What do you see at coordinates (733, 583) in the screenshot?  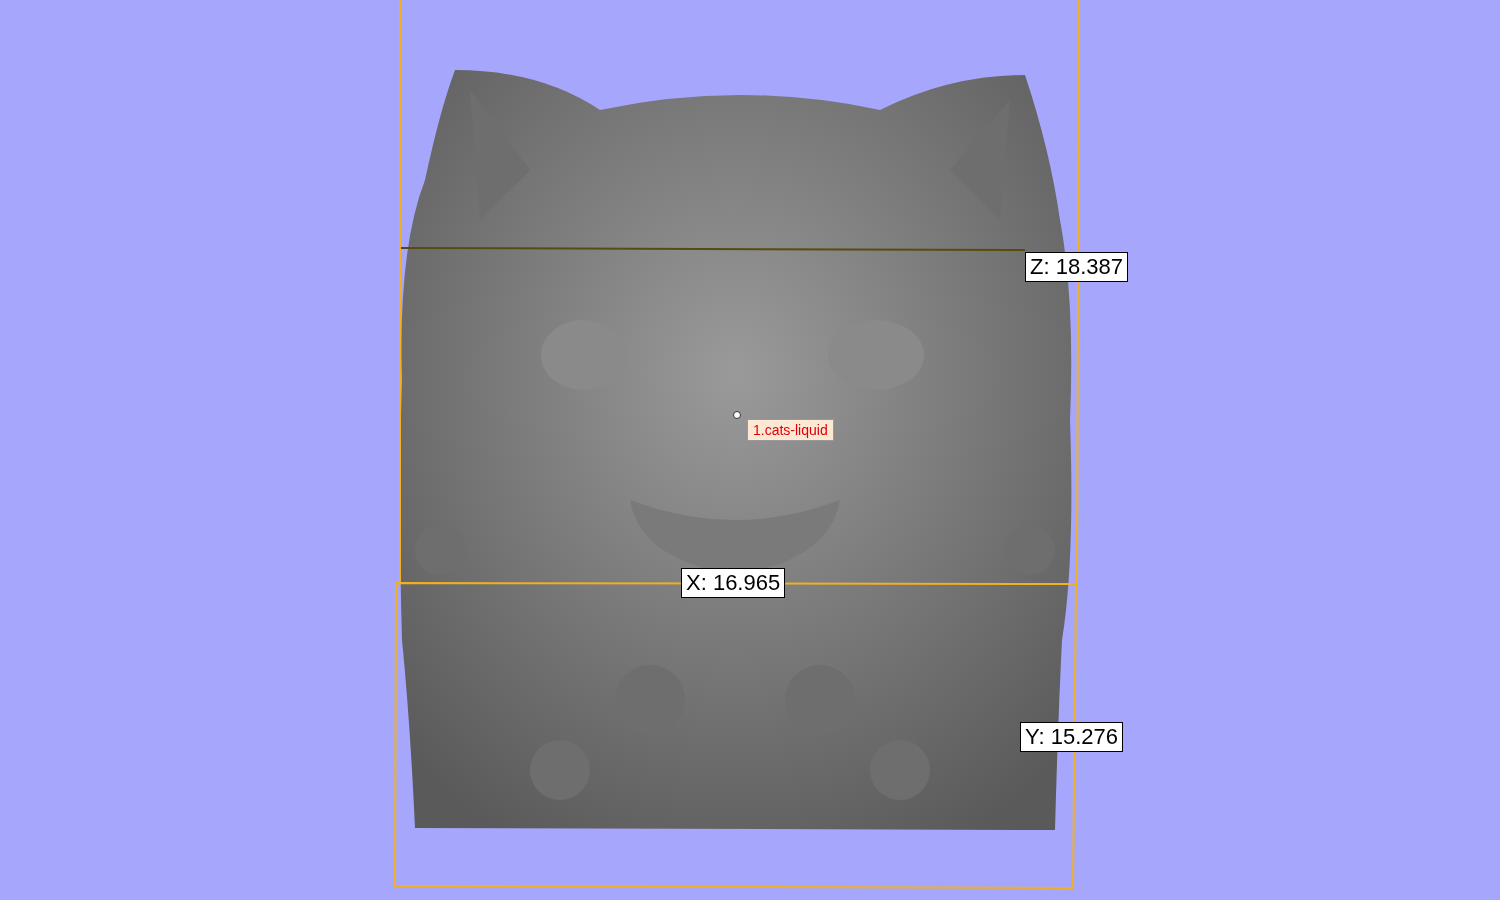 I see `dimension-label: X: 16.965` at bounding box center [733, 583].